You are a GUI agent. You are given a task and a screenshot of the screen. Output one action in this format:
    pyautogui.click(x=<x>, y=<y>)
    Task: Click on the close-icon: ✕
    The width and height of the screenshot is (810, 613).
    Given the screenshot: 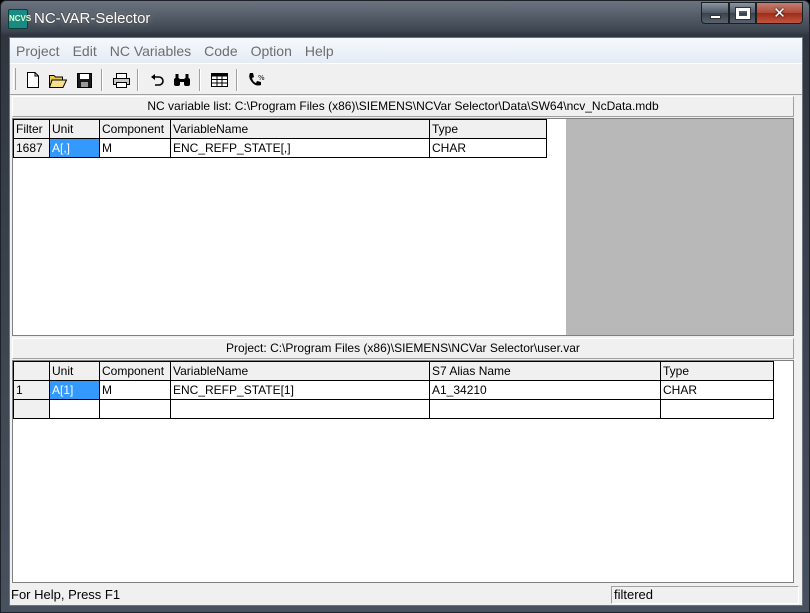 What is the action you would take?
    pyautogui.click(x=779, y=13)
    